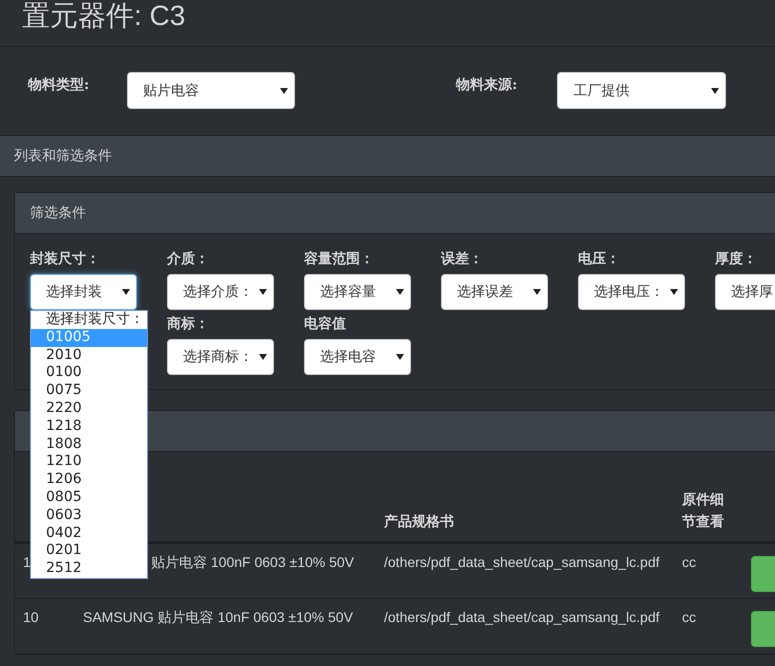 The width and height of the screenshot is (775, 666). What do you see at coordinates (641, 90) in the screenshot?
I see `select-field: 工厂提供` at bounding box center [641, 90].